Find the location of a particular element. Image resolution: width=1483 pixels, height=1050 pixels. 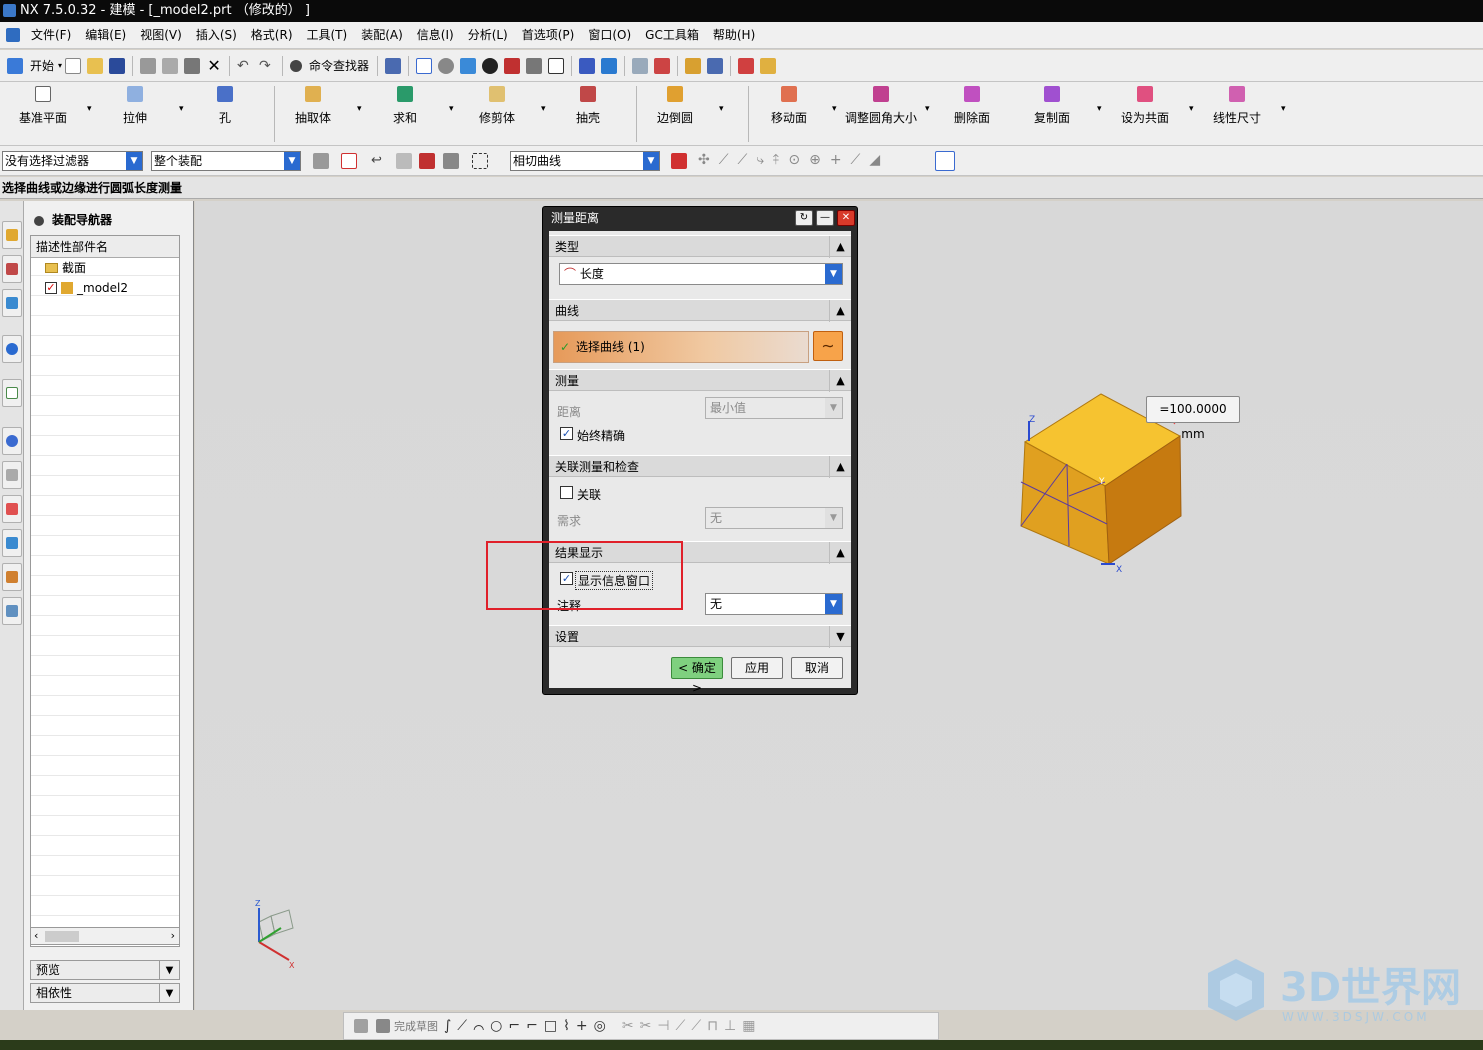

copy-face-button: 复制面 is located at coordinates (1052, 114).